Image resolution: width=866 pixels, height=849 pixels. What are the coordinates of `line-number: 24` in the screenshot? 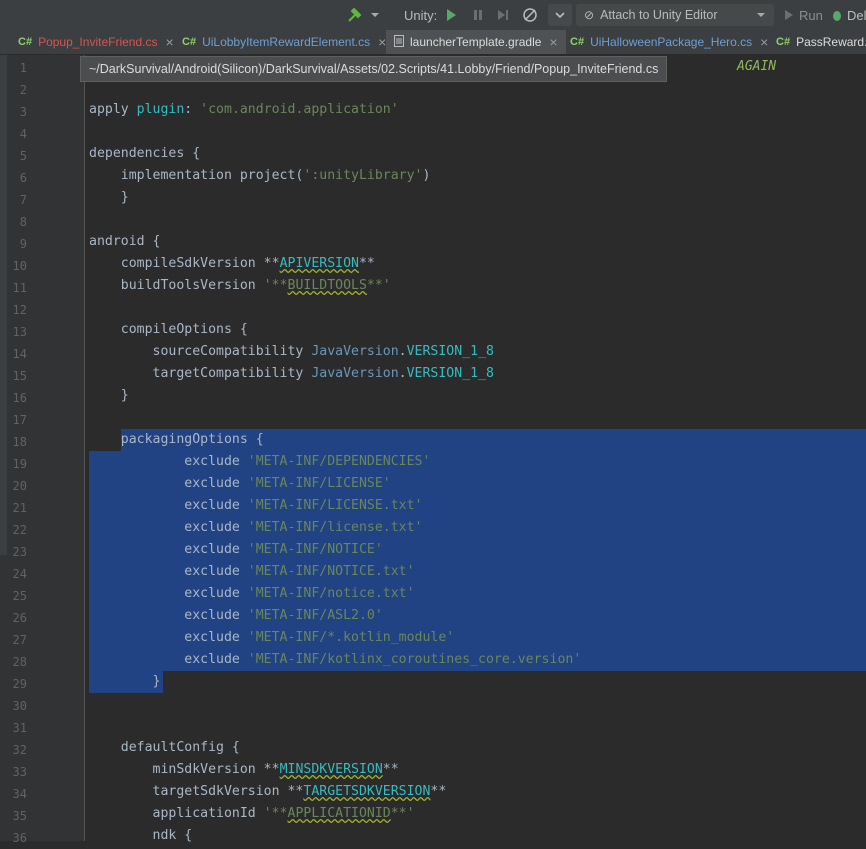 It's located at (19, 574).